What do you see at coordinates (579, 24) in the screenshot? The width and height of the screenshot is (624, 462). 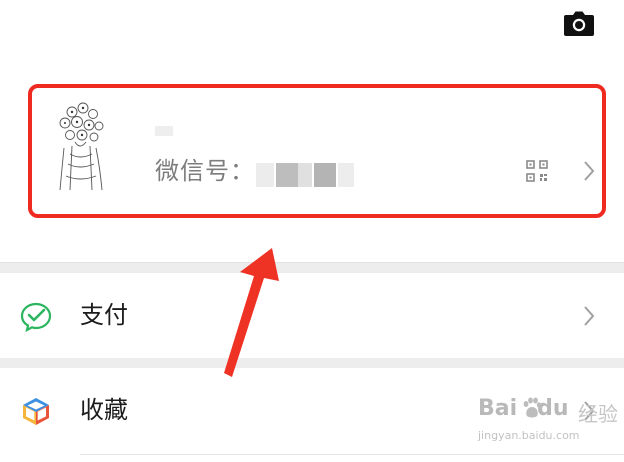 I see `camera-icon` at bounding box center [579, 24].